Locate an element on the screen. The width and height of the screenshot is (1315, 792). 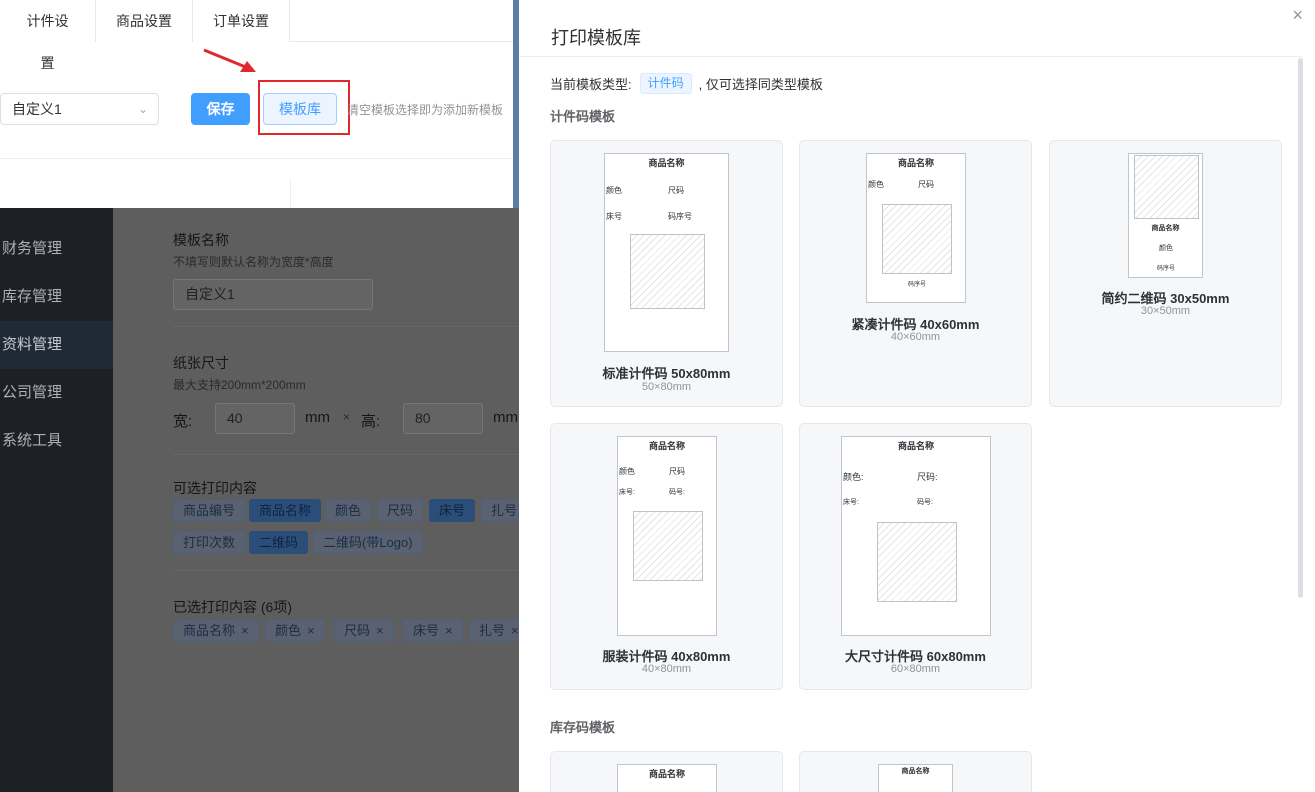
group-title-piece: 计件码模板 is located at coordinates (583, 116).